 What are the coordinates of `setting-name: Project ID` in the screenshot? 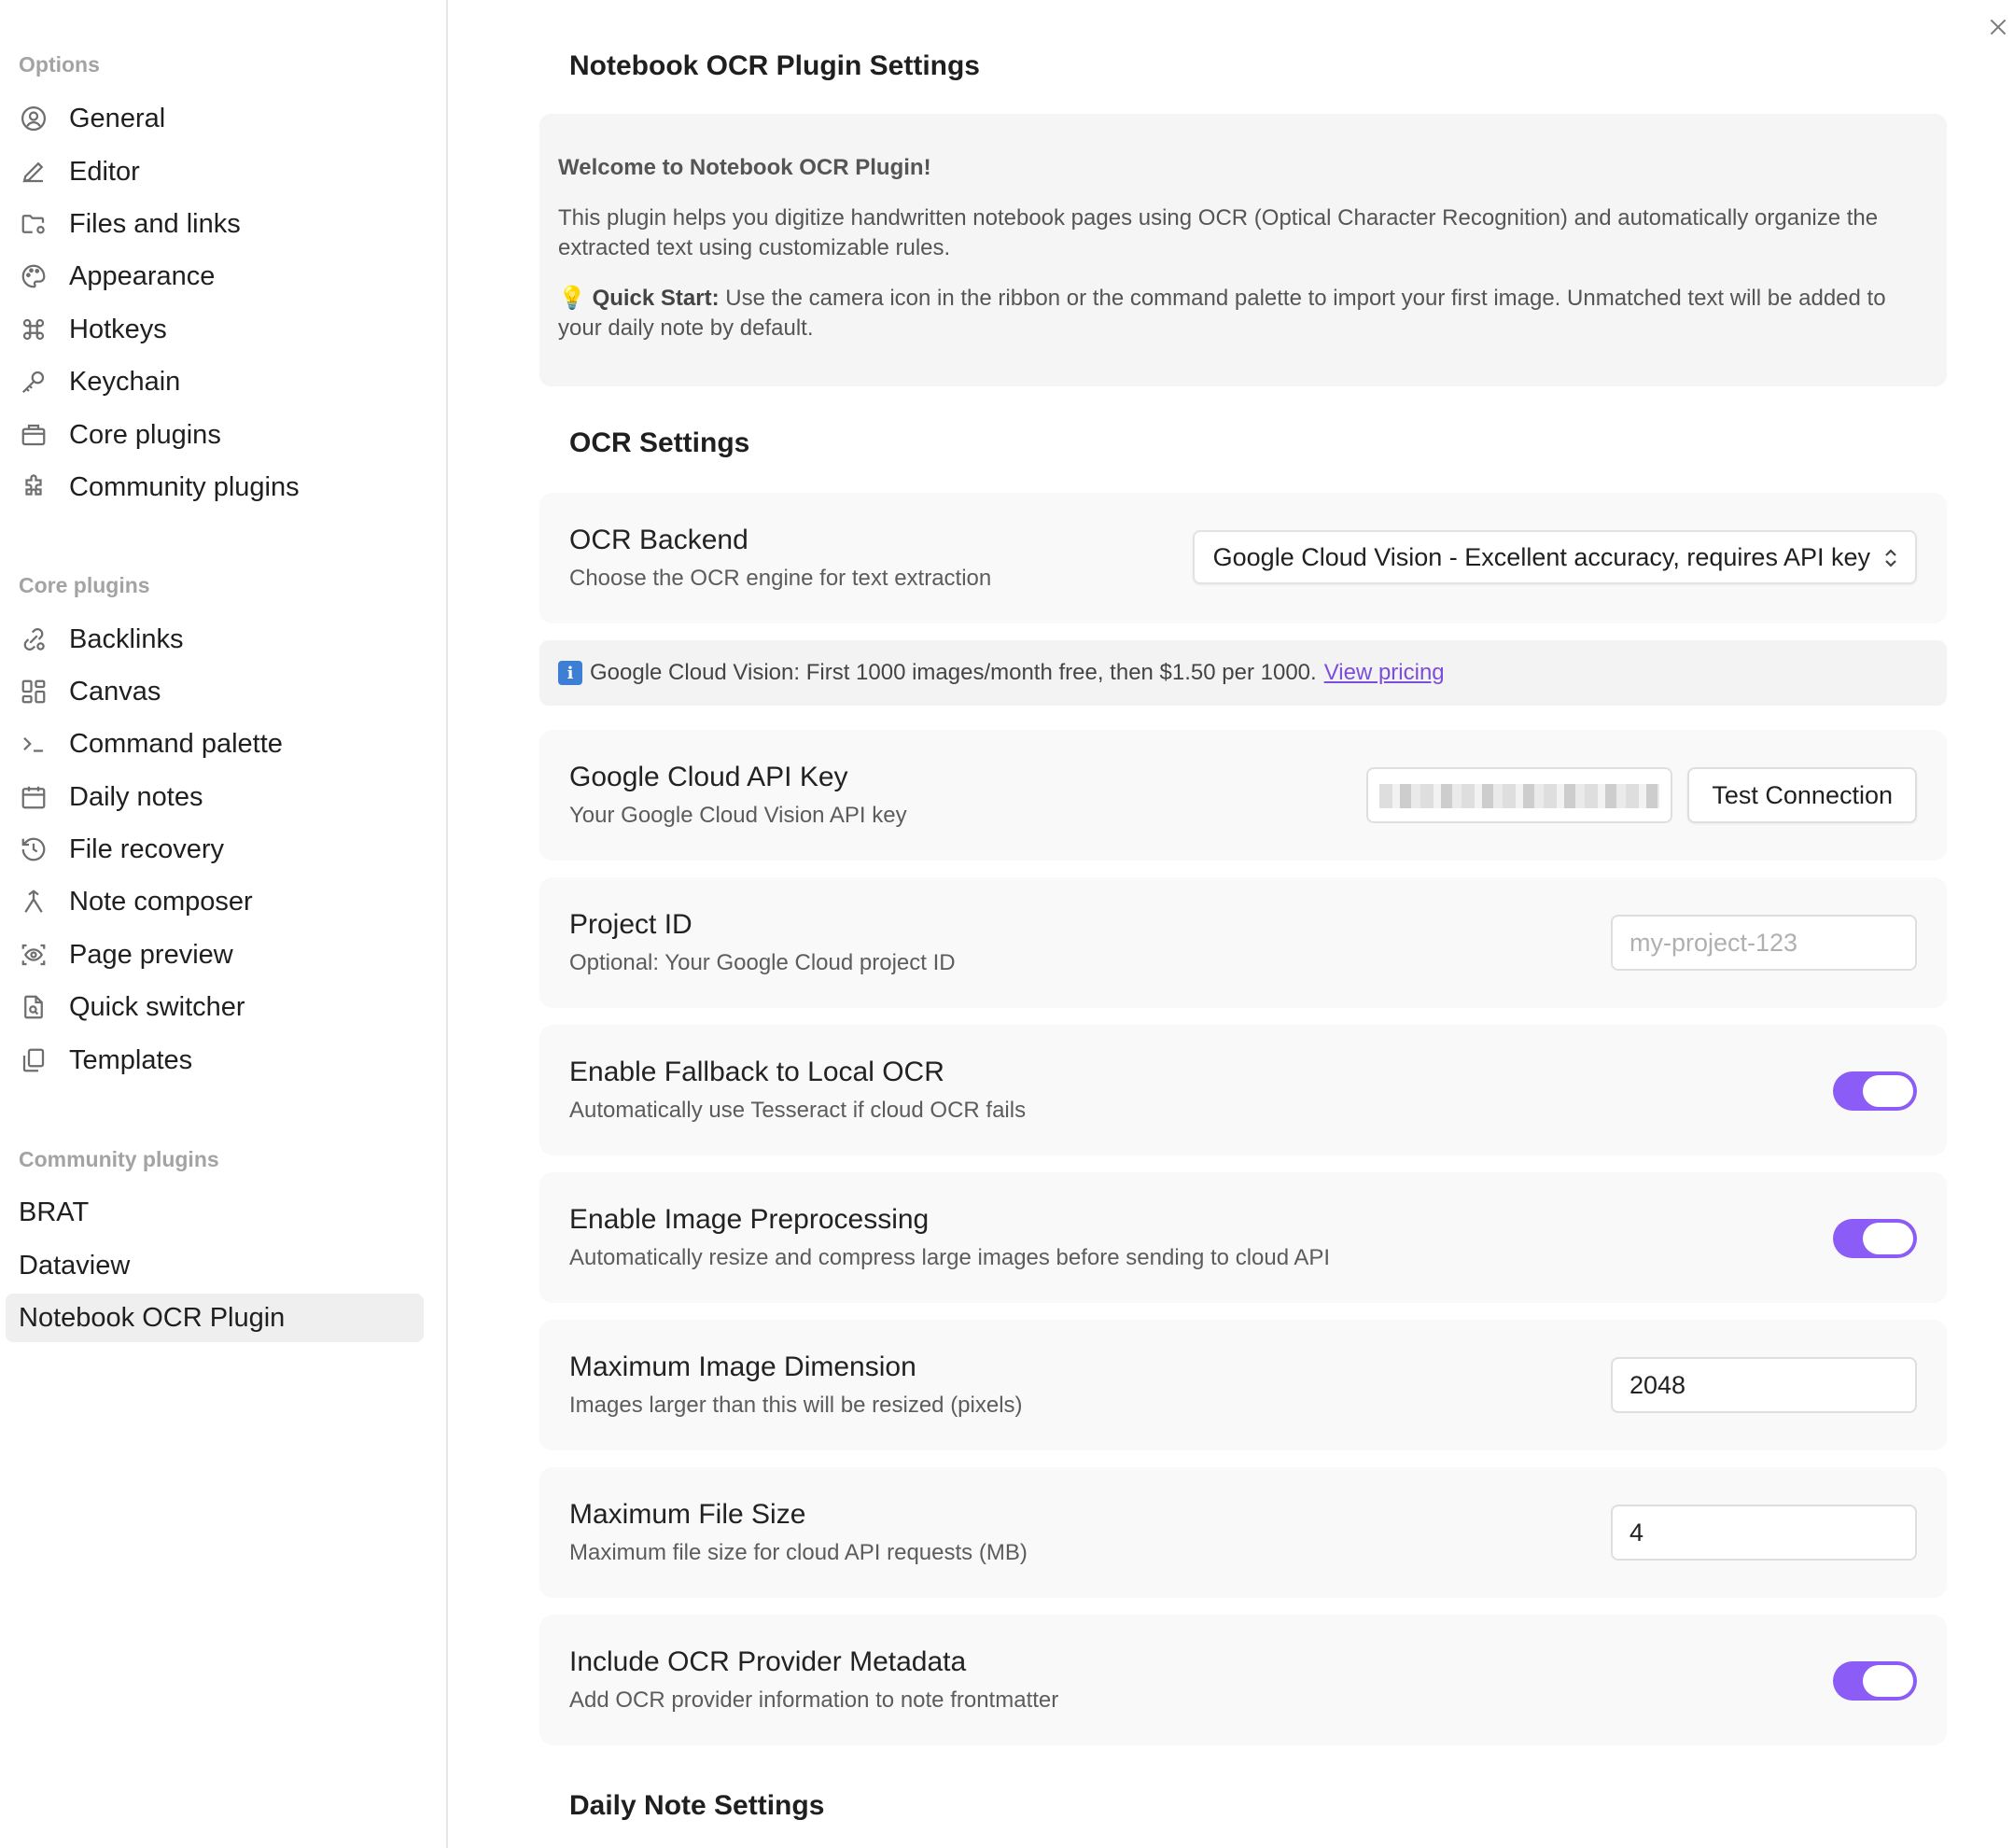 It's located at (630, 924).